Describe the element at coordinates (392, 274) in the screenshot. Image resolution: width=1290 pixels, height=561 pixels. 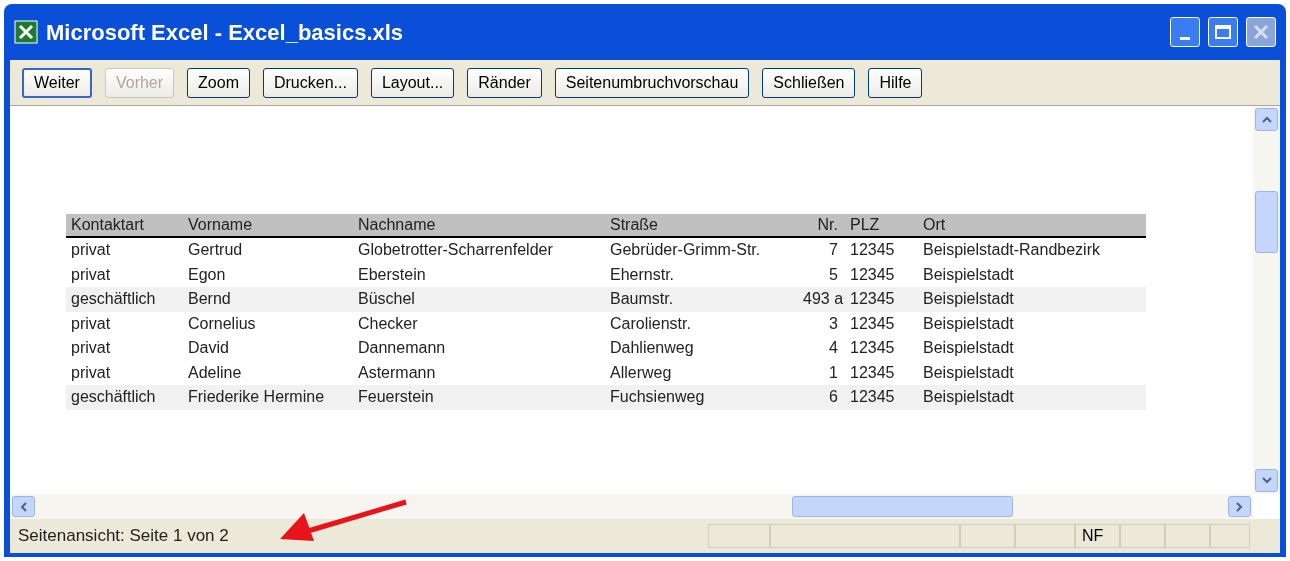
I see `table-cell: Eberstein` at that location.